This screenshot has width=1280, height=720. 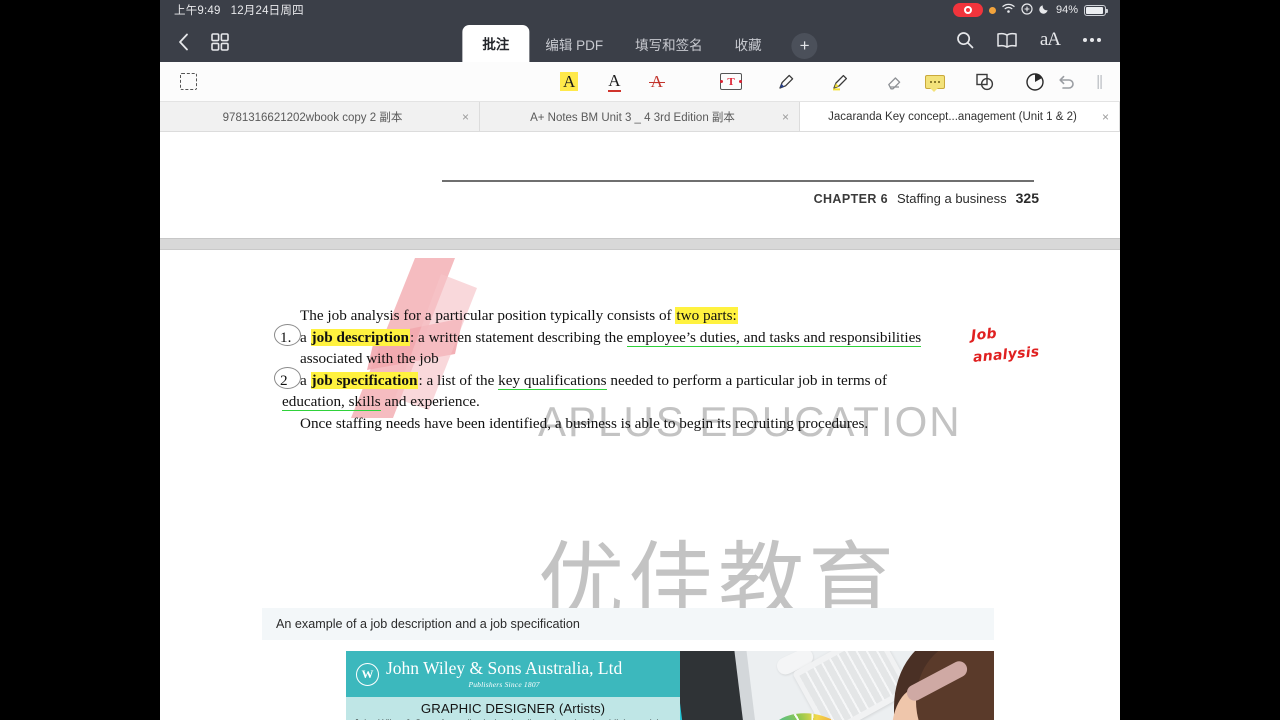 I want to click on status-bar-right: 94%, so click(x=1030, y=10).